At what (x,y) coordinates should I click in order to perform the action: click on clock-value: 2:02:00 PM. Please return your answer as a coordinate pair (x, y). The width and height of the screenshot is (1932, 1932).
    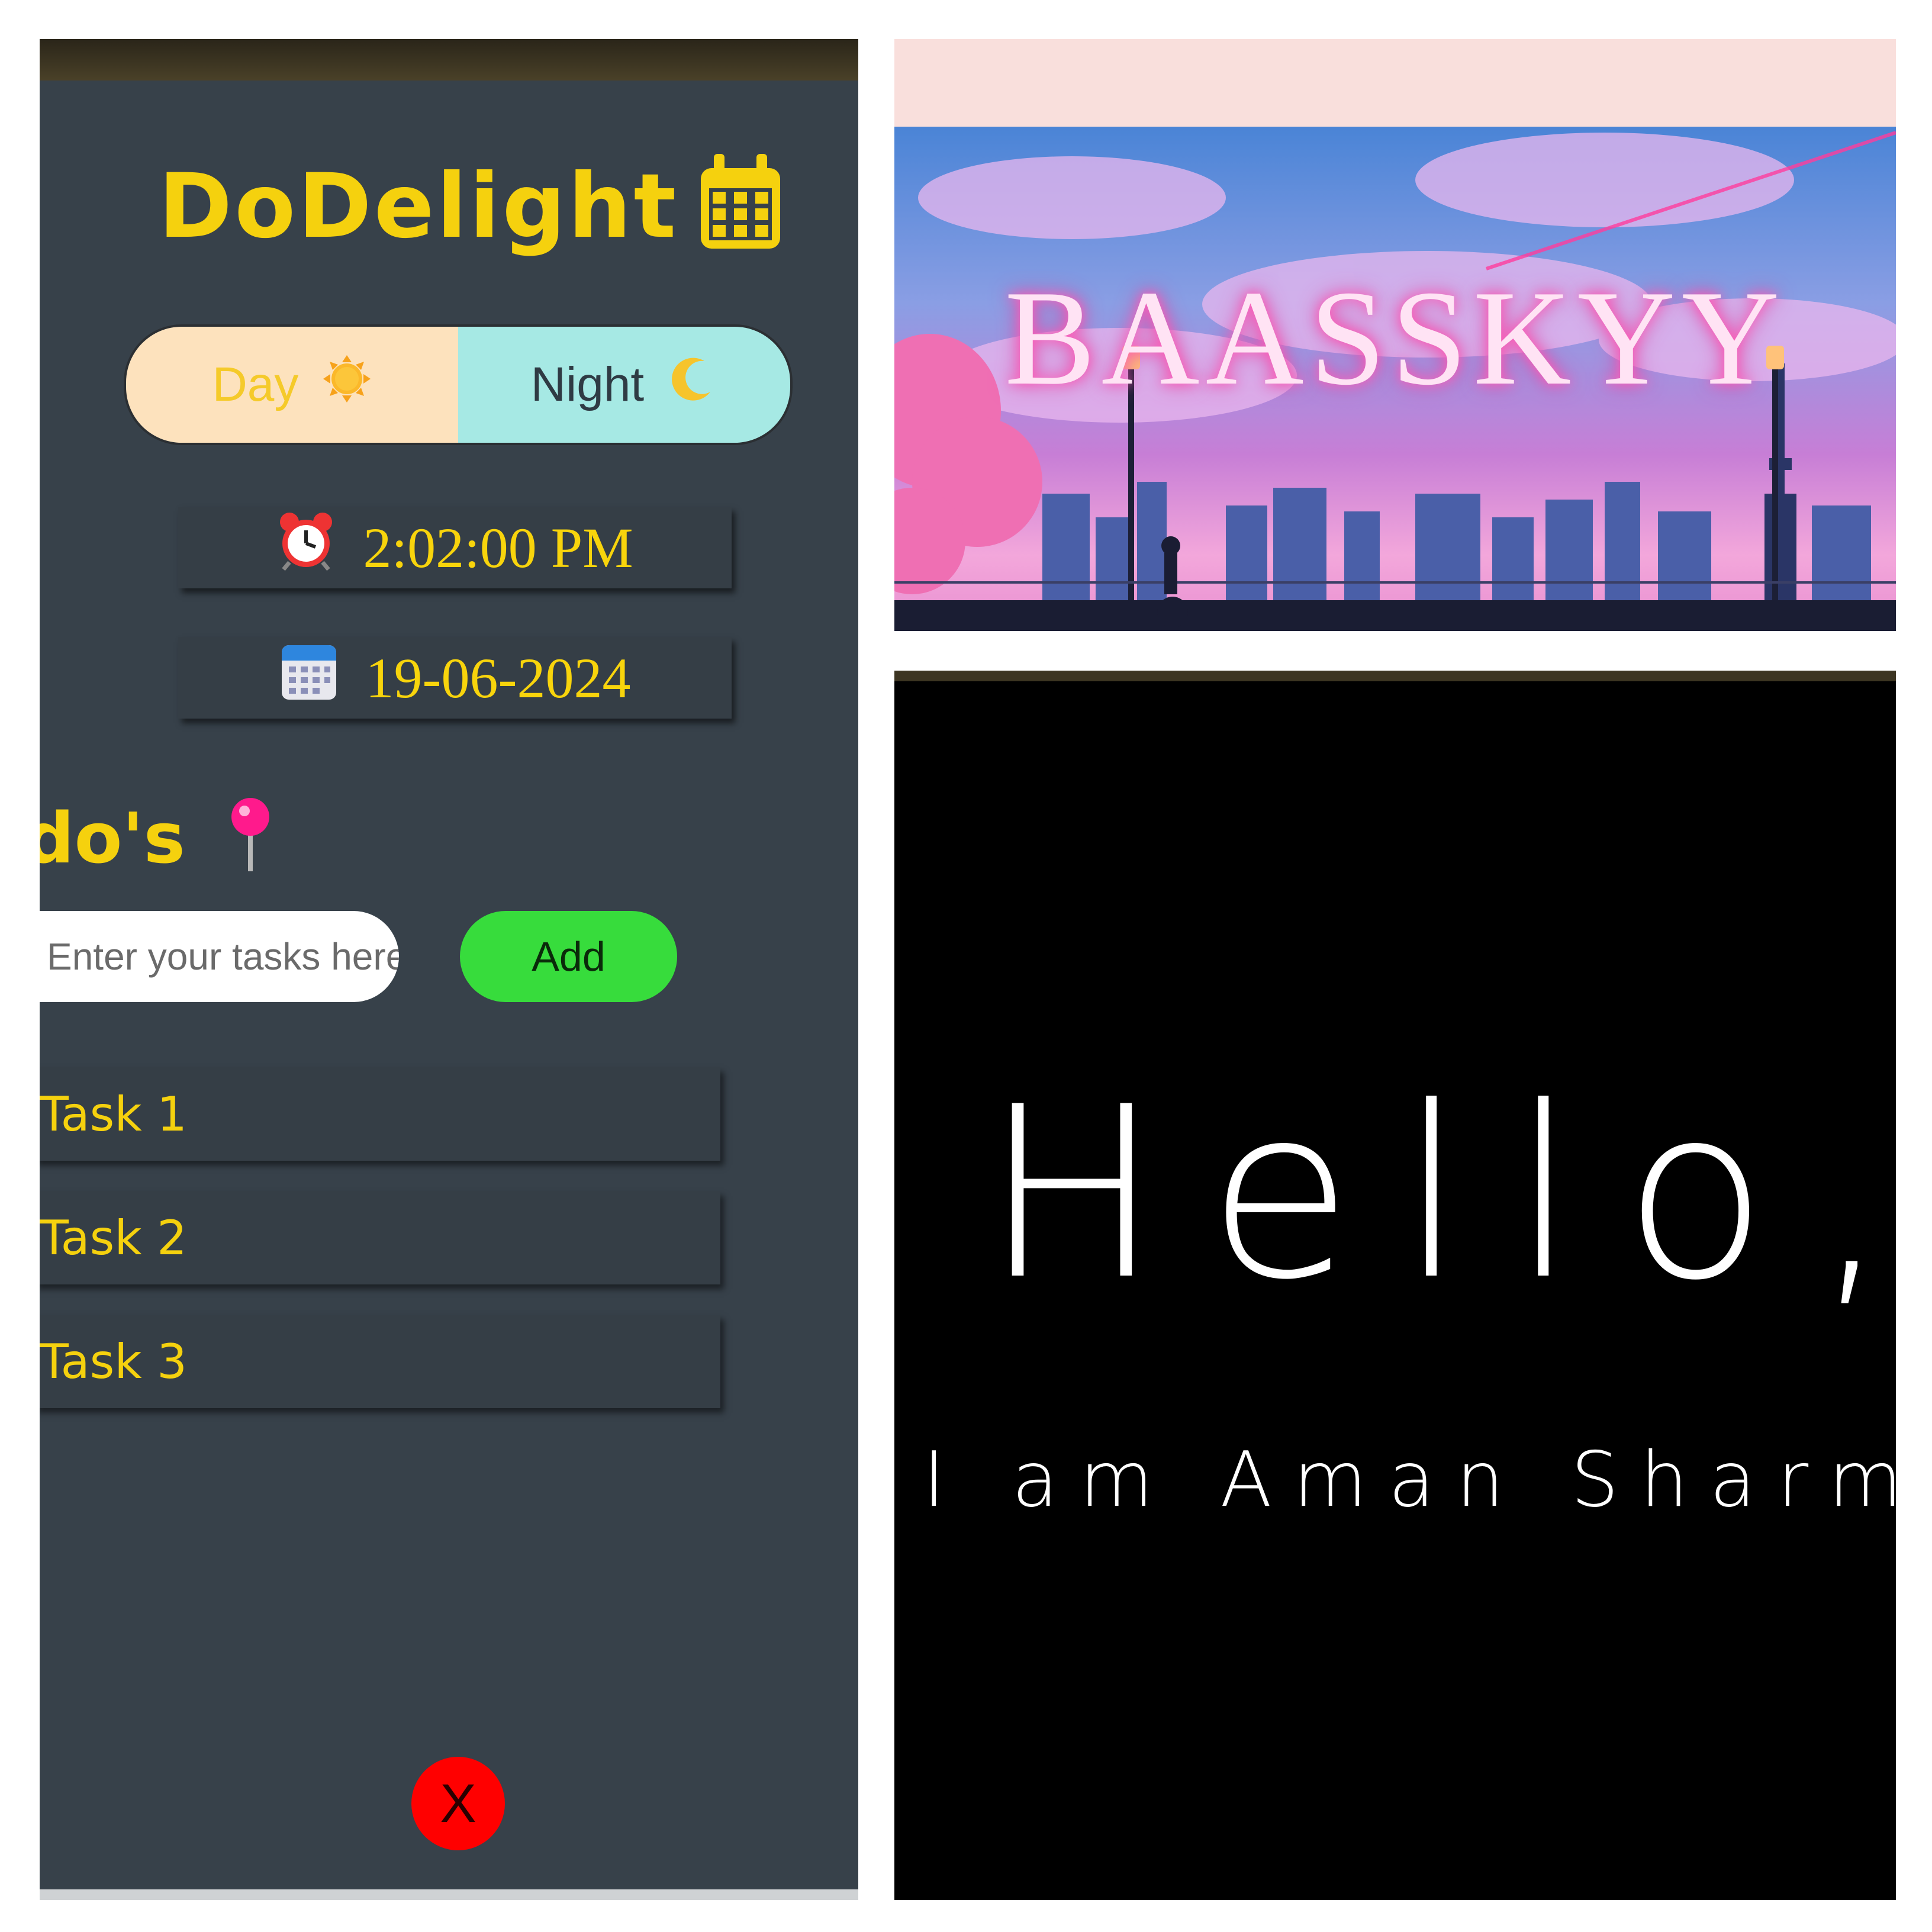
    Looking at the image, I should click on (498, 548).